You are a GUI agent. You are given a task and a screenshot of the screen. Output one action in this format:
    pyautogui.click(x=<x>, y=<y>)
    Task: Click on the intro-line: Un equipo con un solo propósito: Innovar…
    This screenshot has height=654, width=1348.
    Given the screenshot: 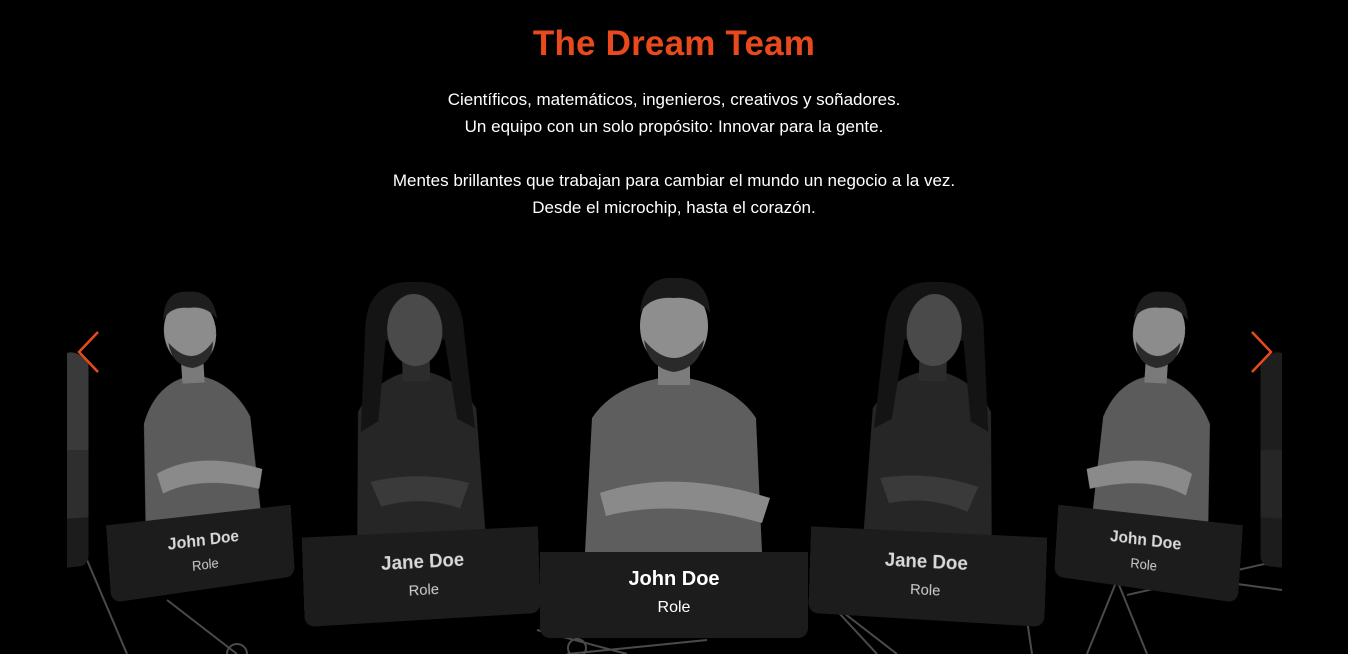 What is the action you would take?
    pyautogui.click(x=674, y=126)
    